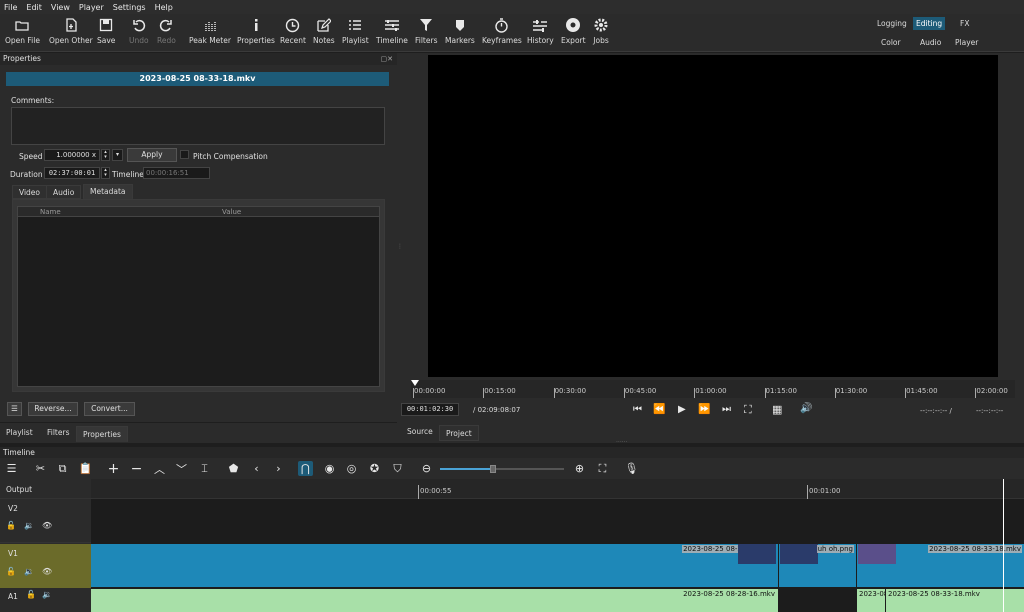 The width and height of the screenshot is (1024, 612). What do you see at coordinates (502, 469) in the screenshot?
I see `zoom-slider` at bounding box center [502, 469].